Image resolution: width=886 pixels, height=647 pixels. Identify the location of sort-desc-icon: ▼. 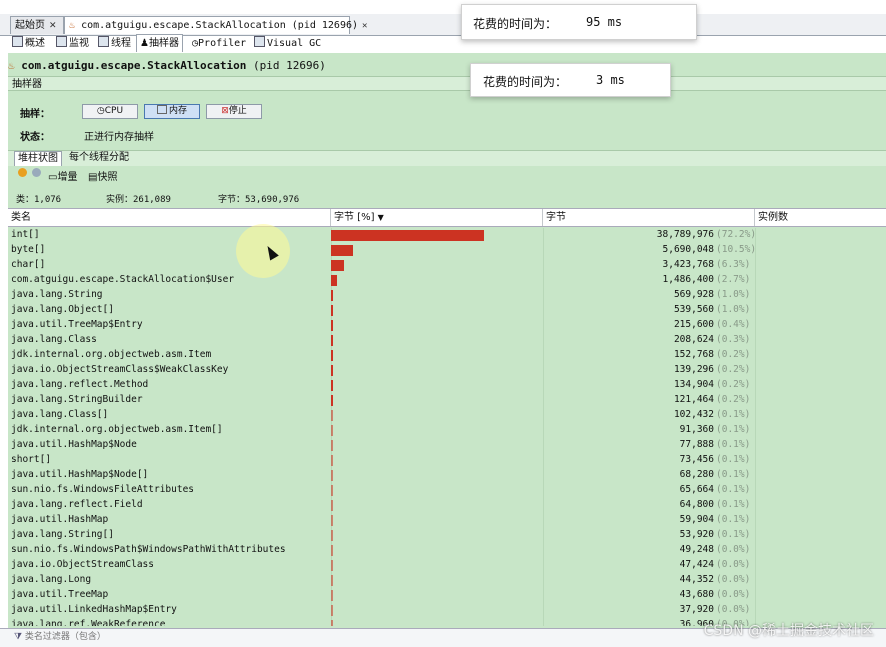
(380, 217).